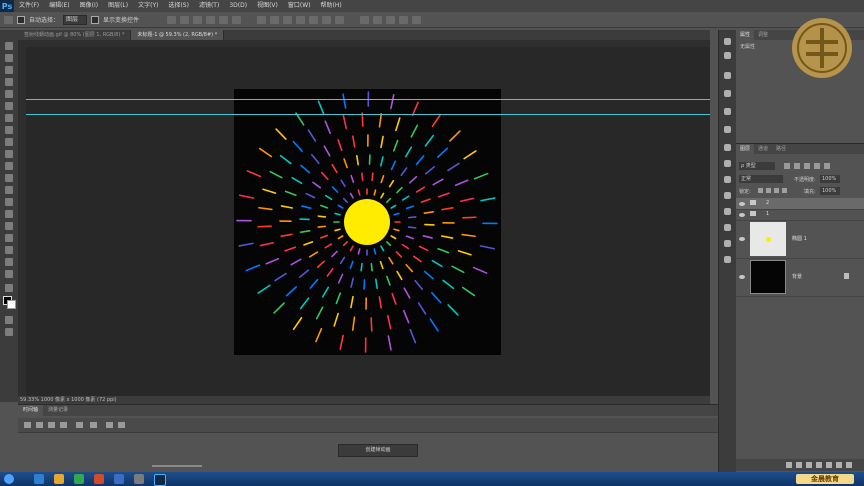  I want to click on info-icon, so click(727, 93).